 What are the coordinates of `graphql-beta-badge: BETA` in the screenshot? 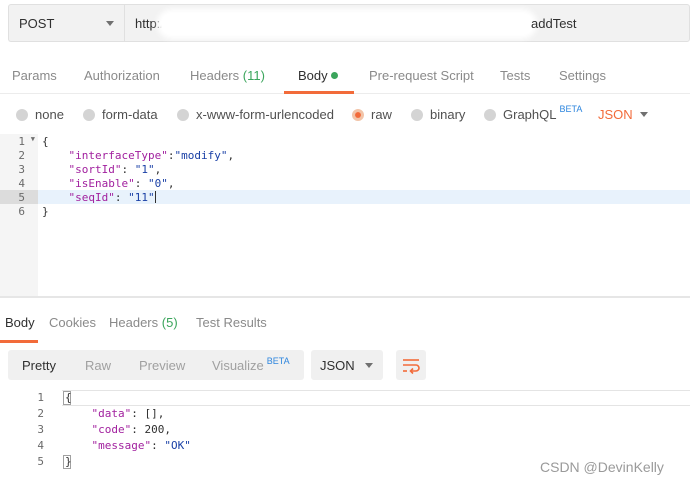 It's located at (571, 108).